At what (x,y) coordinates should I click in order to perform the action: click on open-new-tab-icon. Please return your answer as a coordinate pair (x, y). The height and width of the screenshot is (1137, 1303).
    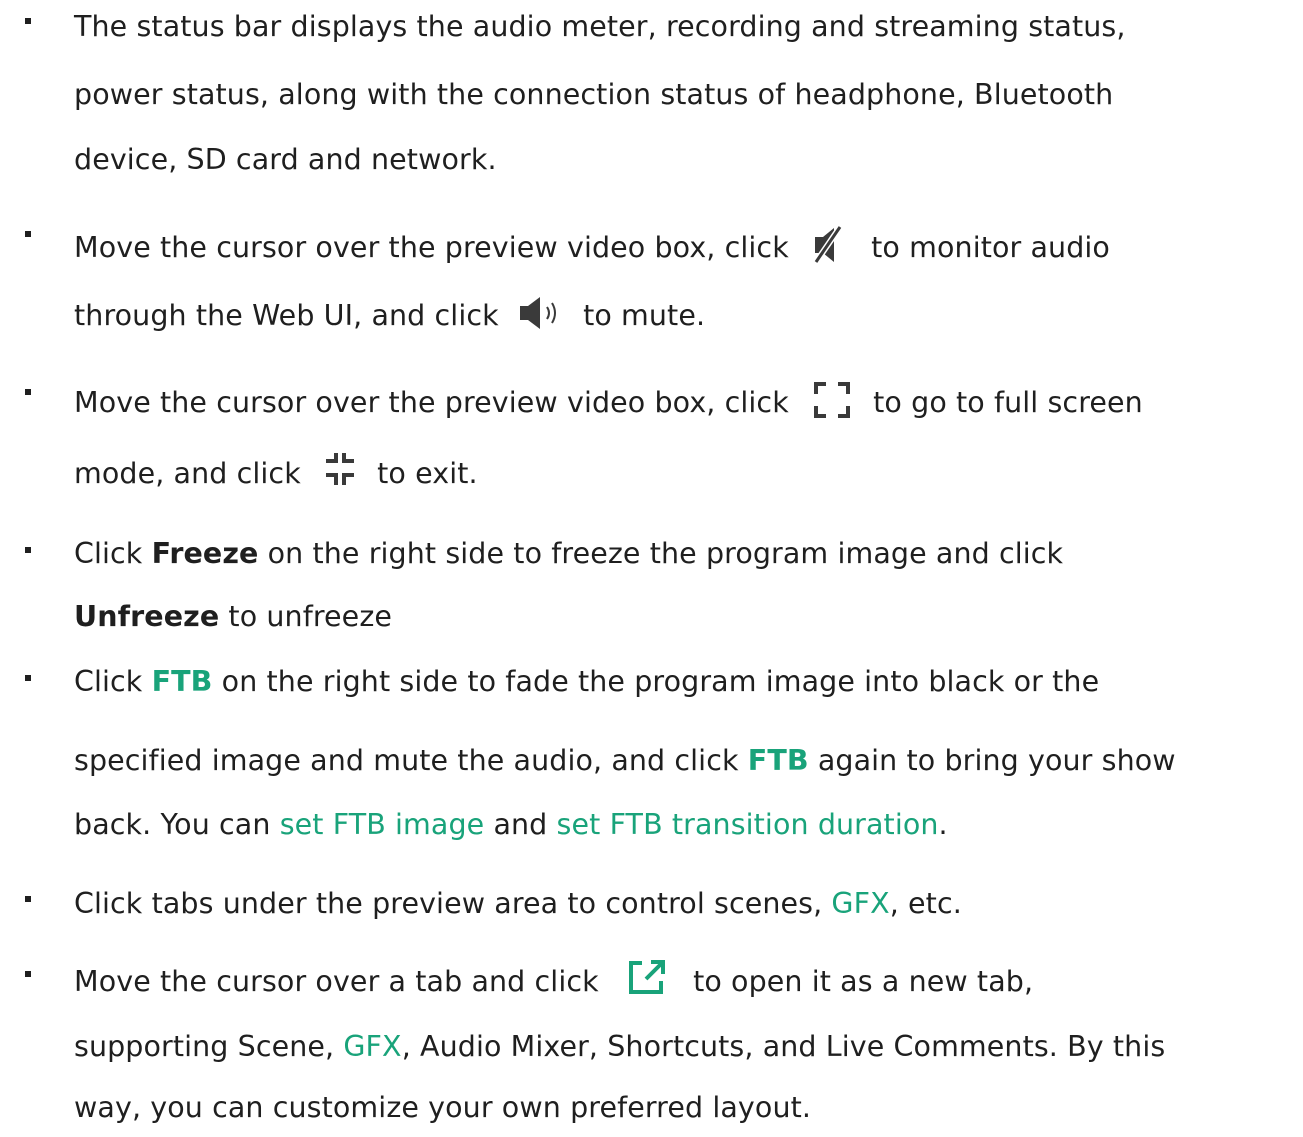
    Looking at the image, I should click on (648, 977).